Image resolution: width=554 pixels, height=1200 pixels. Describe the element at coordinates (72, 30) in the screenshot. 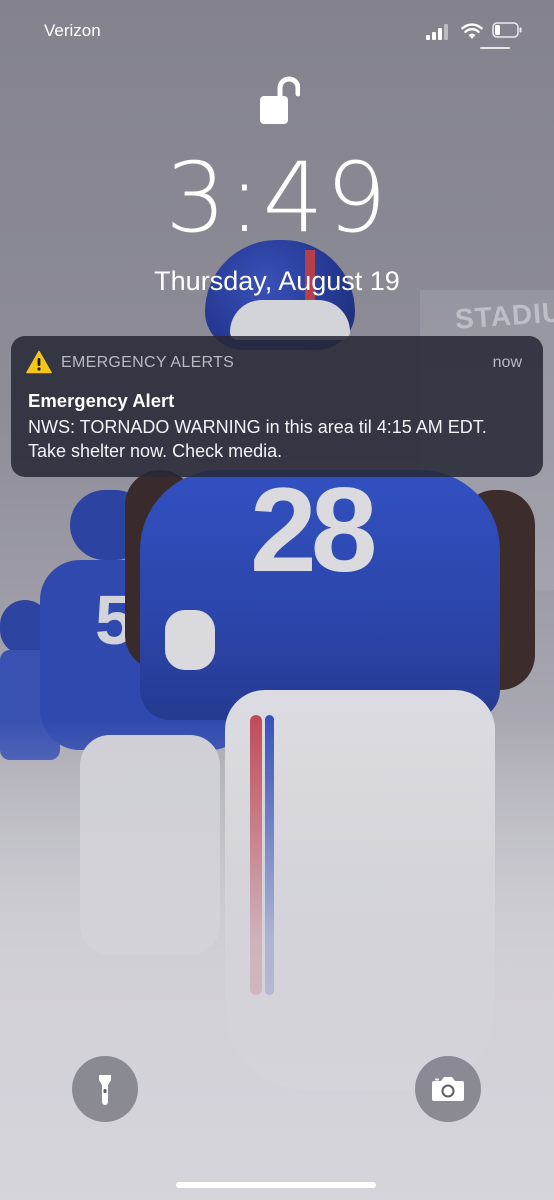

I see `carrier-name: Verizon` at that location.